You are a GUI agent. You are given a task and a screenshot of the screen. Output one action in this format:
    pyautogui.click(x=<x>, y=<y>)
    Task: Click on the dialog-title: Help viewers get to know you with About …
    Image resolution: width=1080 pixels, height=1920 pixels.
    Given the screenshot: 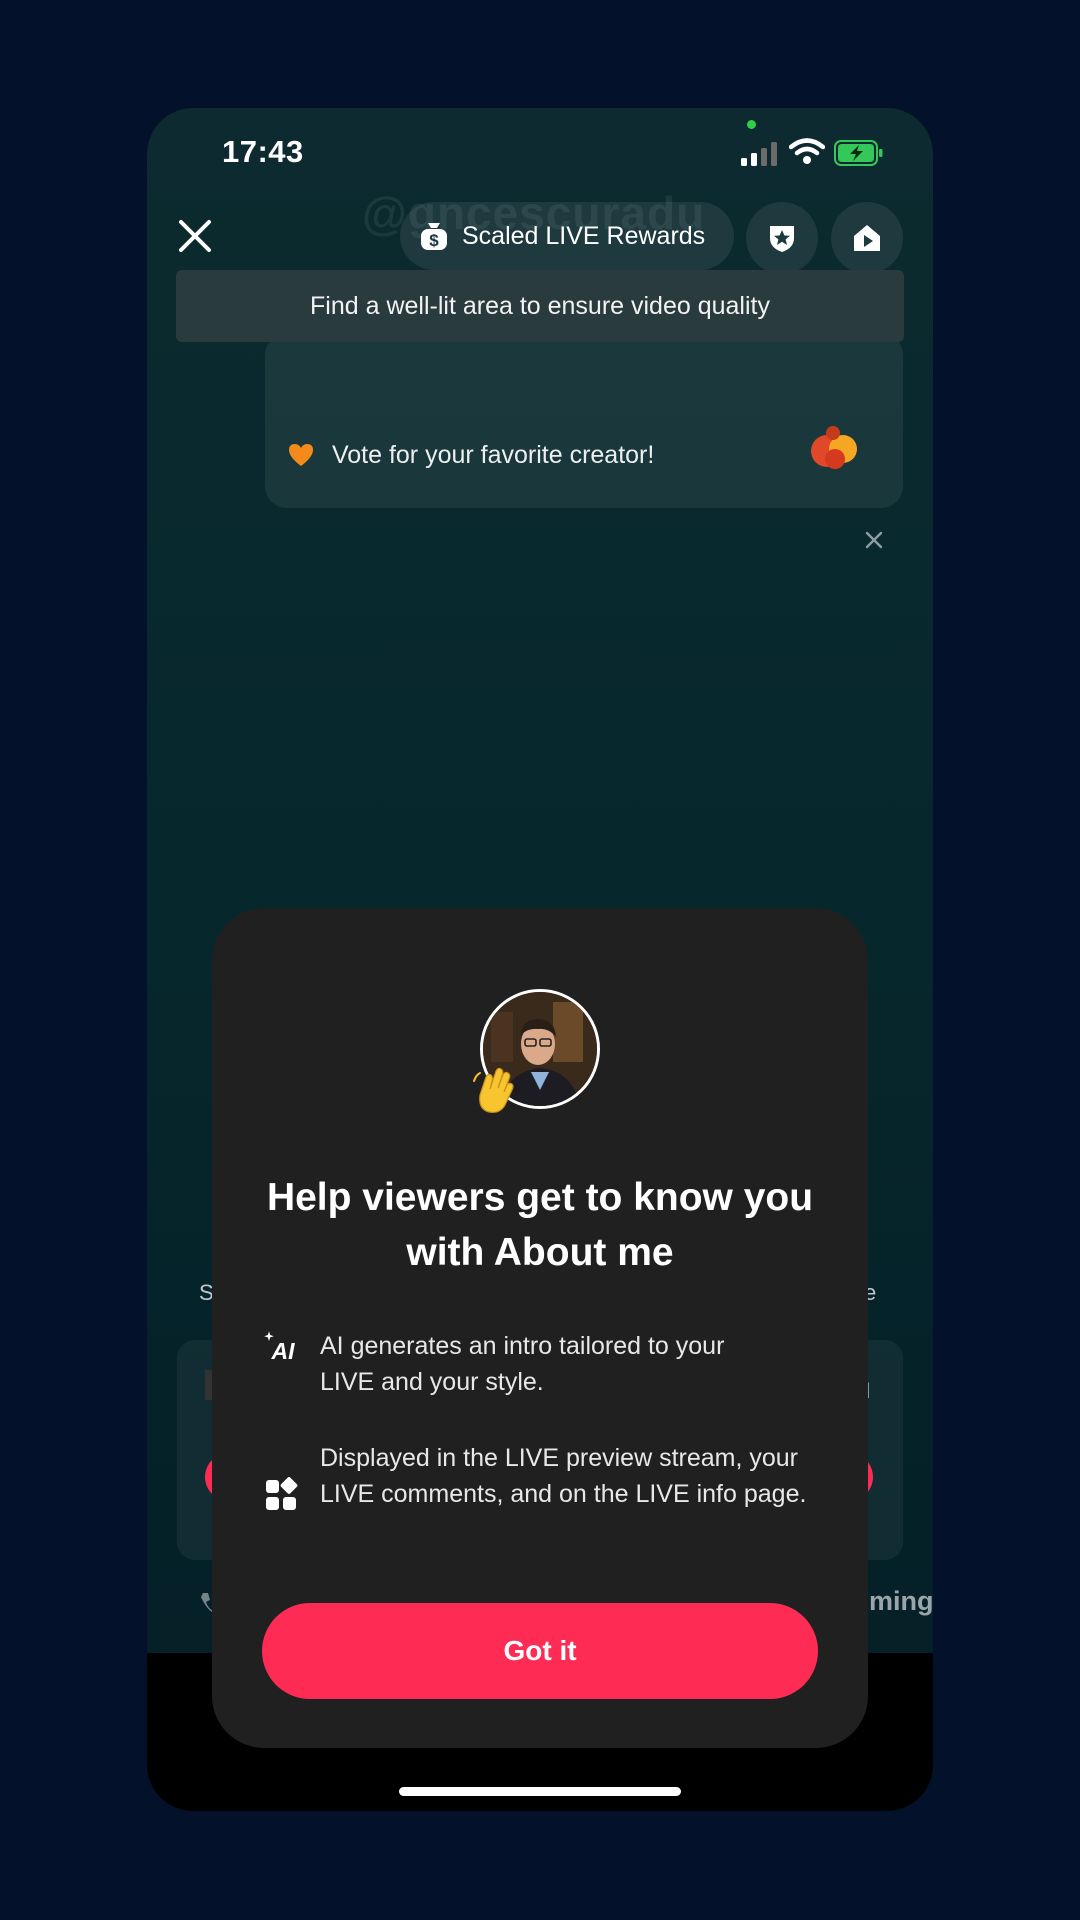 What is the action you would take?
    pyautogui.click(x=540, y=1225)
    